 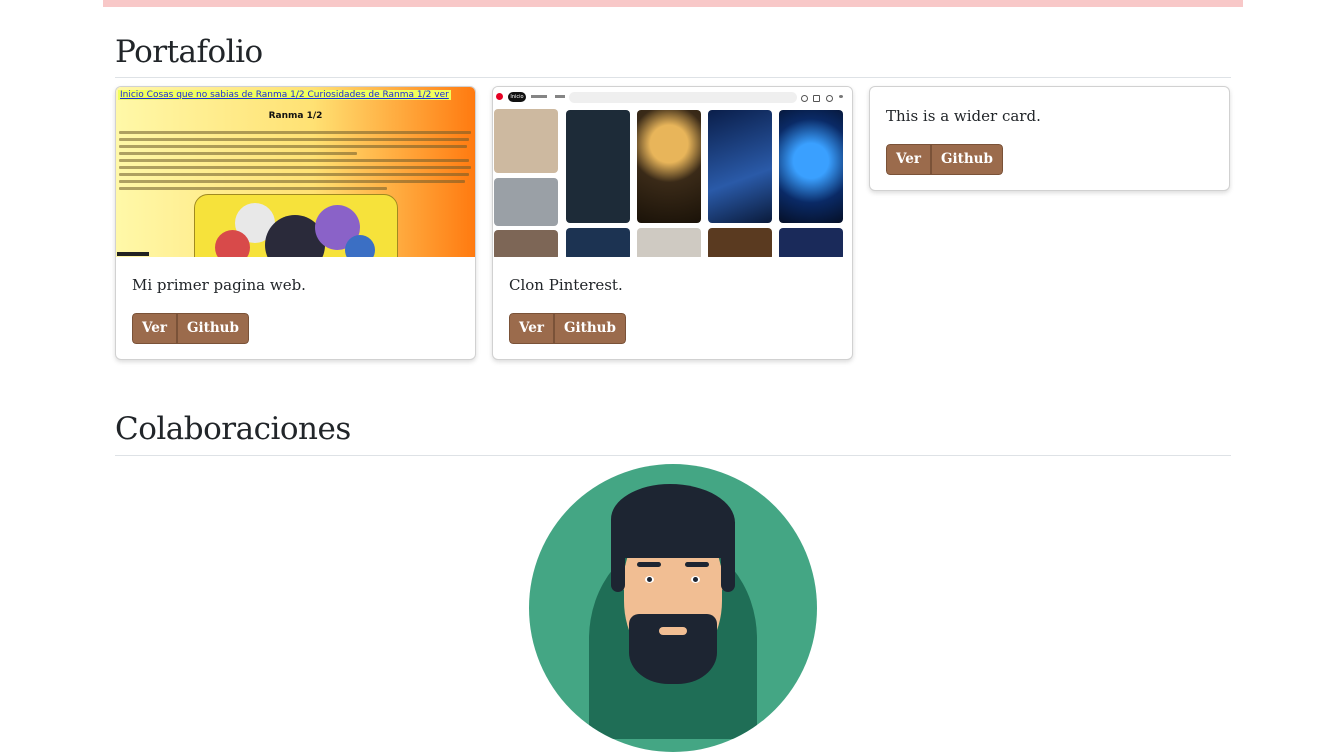 I want to click on profile-icon, so click(x=829, y=98).